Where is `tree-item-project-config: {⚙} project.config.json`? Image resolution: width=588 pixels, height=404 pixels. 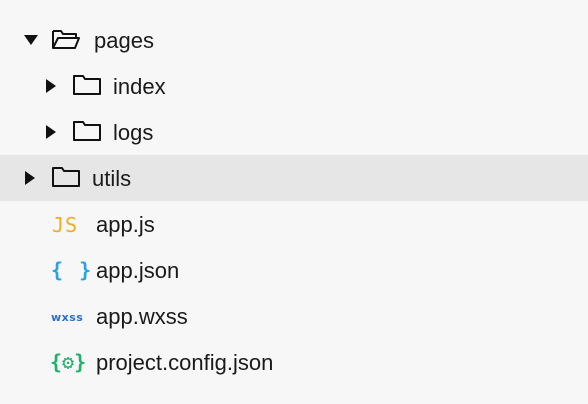 tree-item-project-config: {⚙} project.config.json is located at coordinates (294, 362).